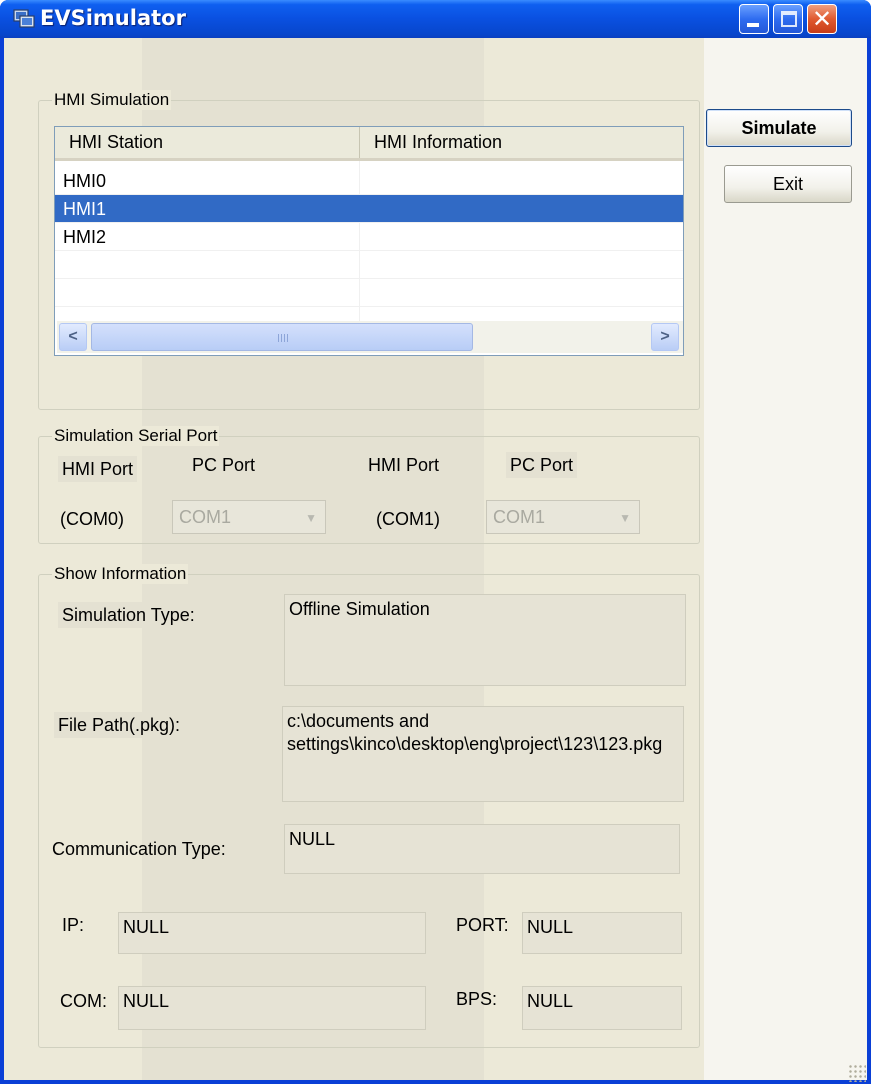 The height and width of the screenshot is (1084, 871). Describe the element at coordinates (477, 999) in the screenshot. I see `bps-label: BPS:` at that location.